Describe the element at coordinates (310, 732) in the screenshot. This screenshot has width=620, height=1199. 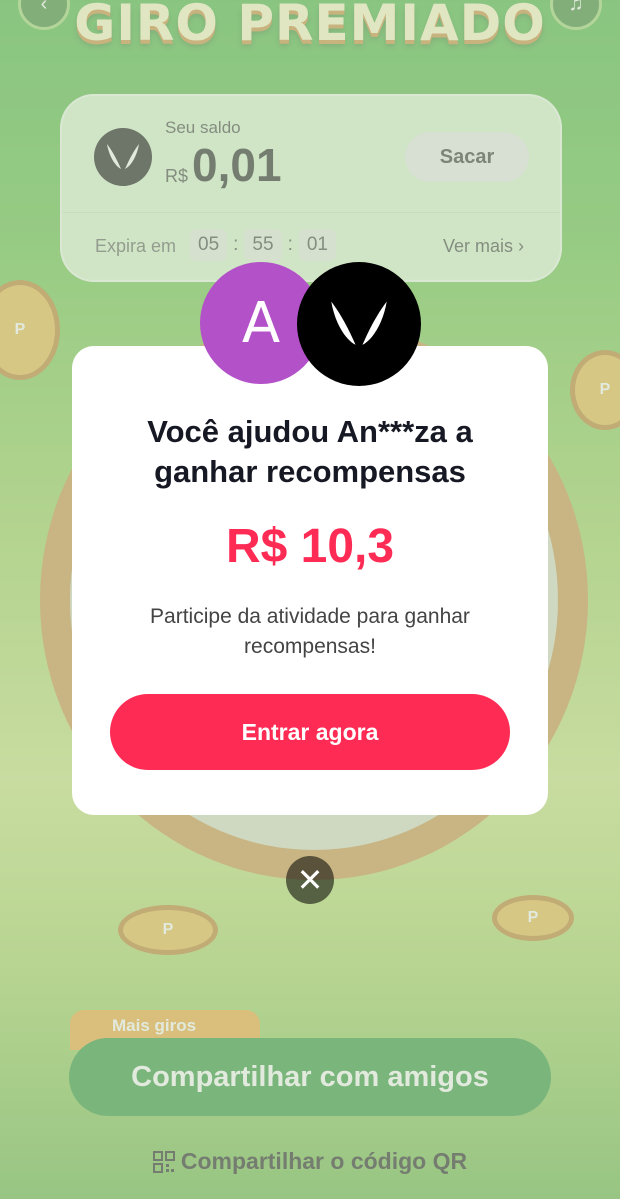
I see `enter-now-button: Entrar agora` at that location.